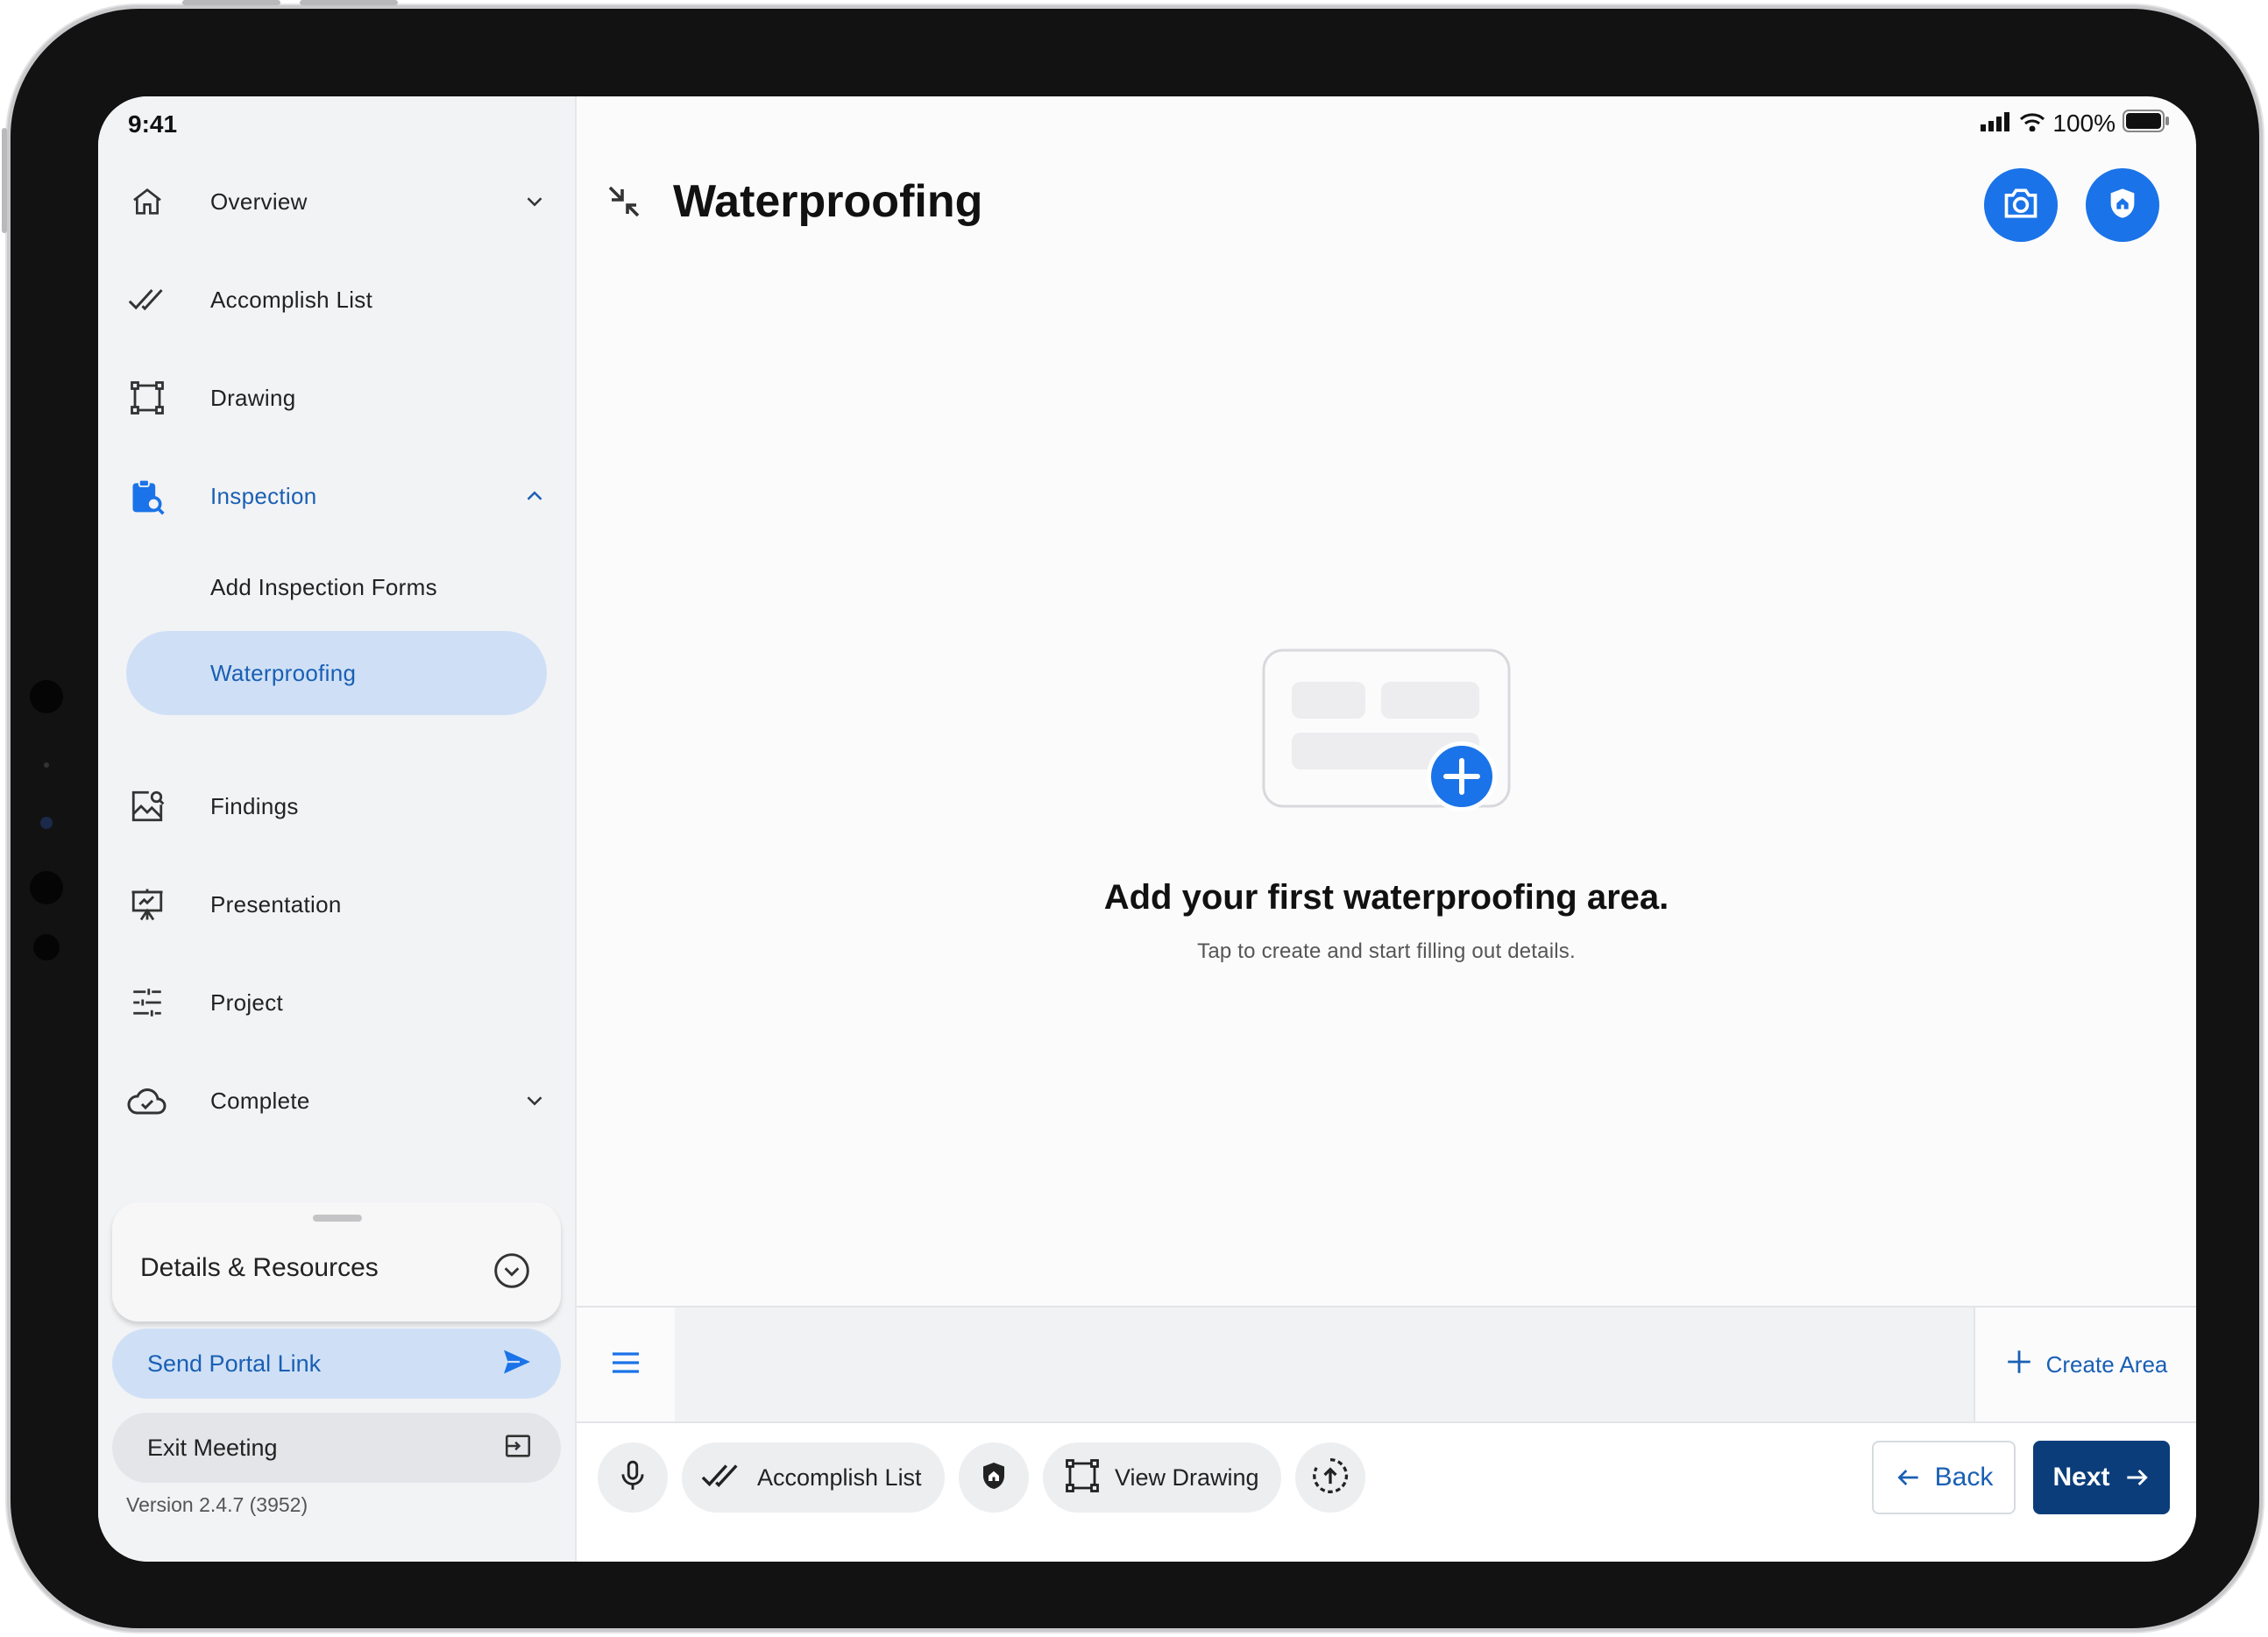  What do you see at coordinates (1996, 124) in the screenshot?
I see `signal-icon` at bounding box center [1996, 124].